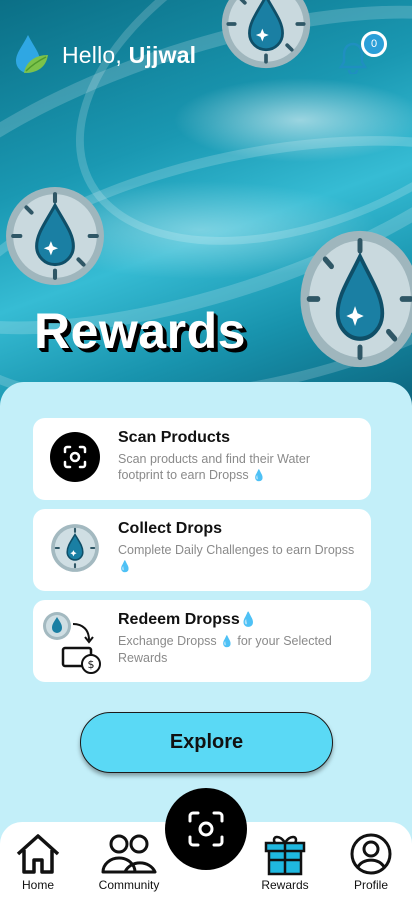 This screenshot has height=917, width=412. Describe the element at coordinates (374, 44) in the screenshot. I see `notification-badge: 0` at that location.